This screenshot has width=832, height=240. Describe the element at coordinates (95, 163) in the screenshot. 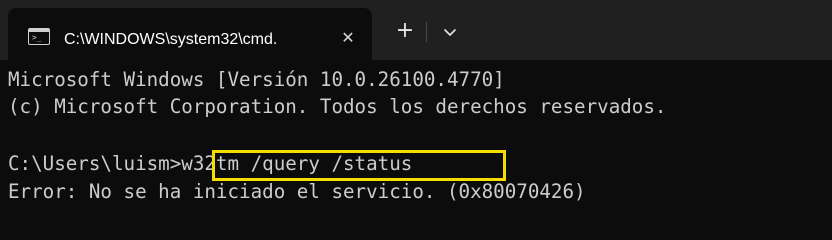

I see `prompt-text: C:\Users\luism>` at that location.